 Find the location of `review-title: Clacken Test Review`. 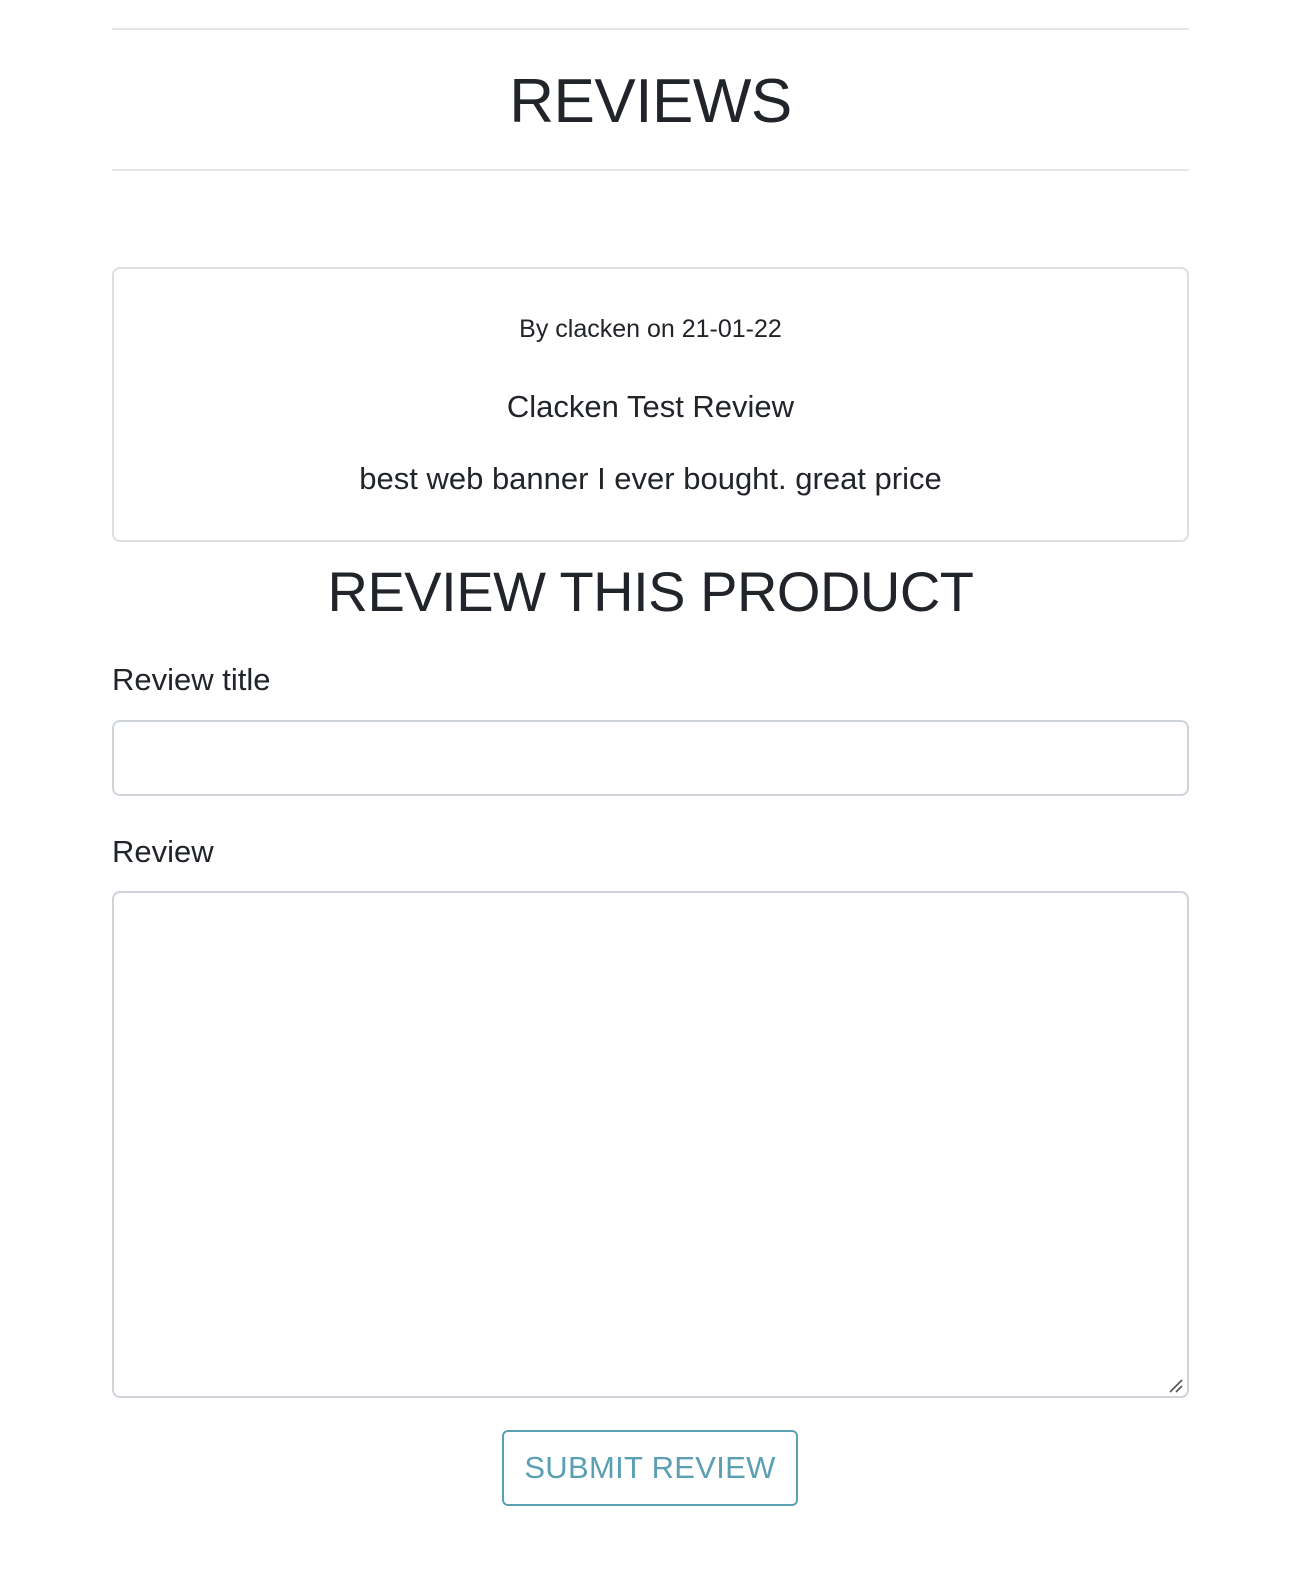

review-title: Clacken Test Review is located at coordinates (650, 406).